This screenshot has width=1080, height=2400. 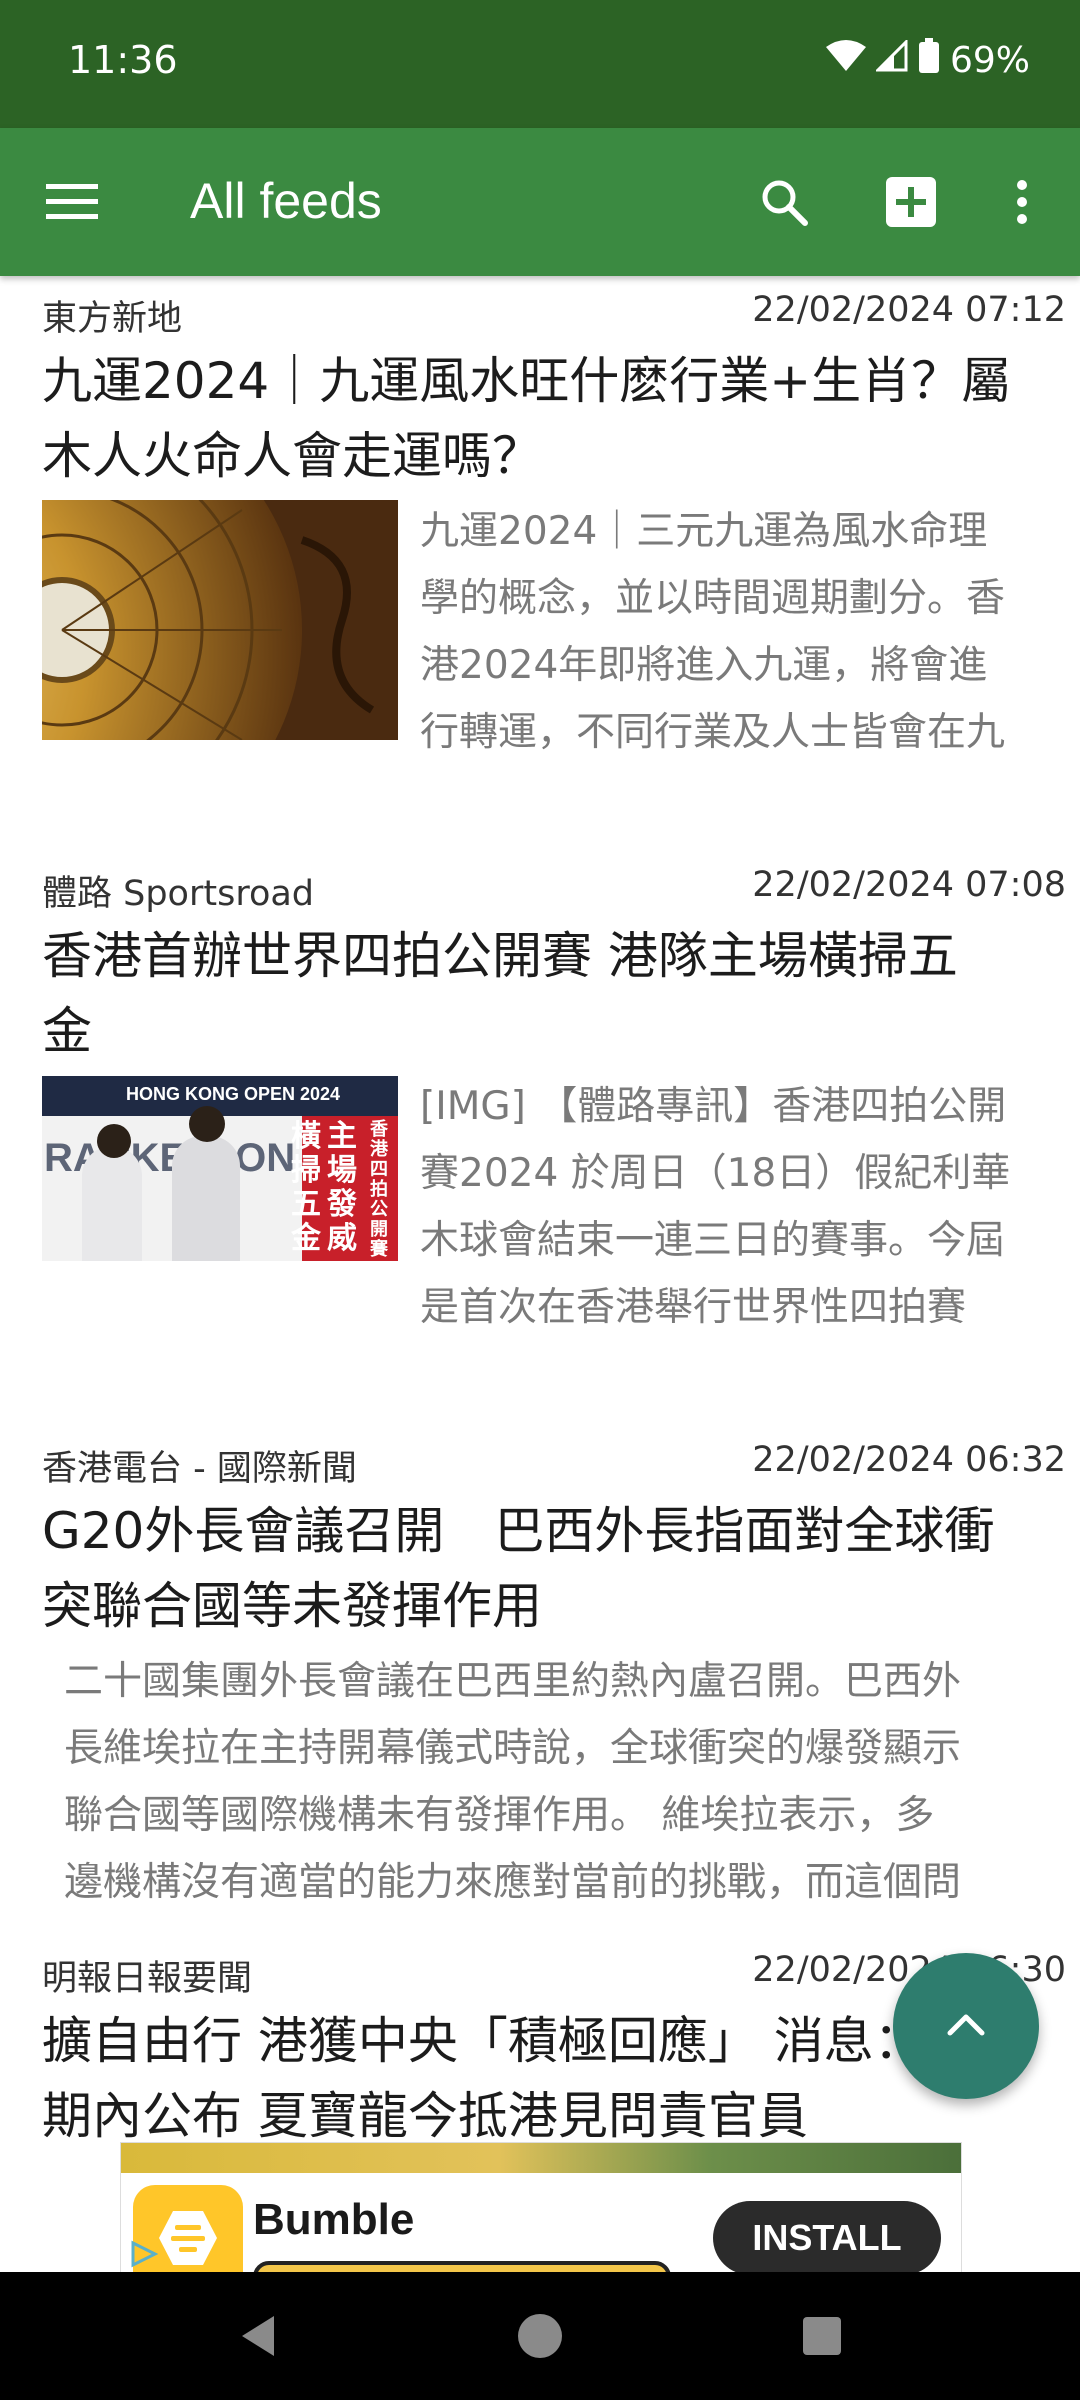 I want to click on status-bar: 11:36 69%, so click(x=540, y=64).